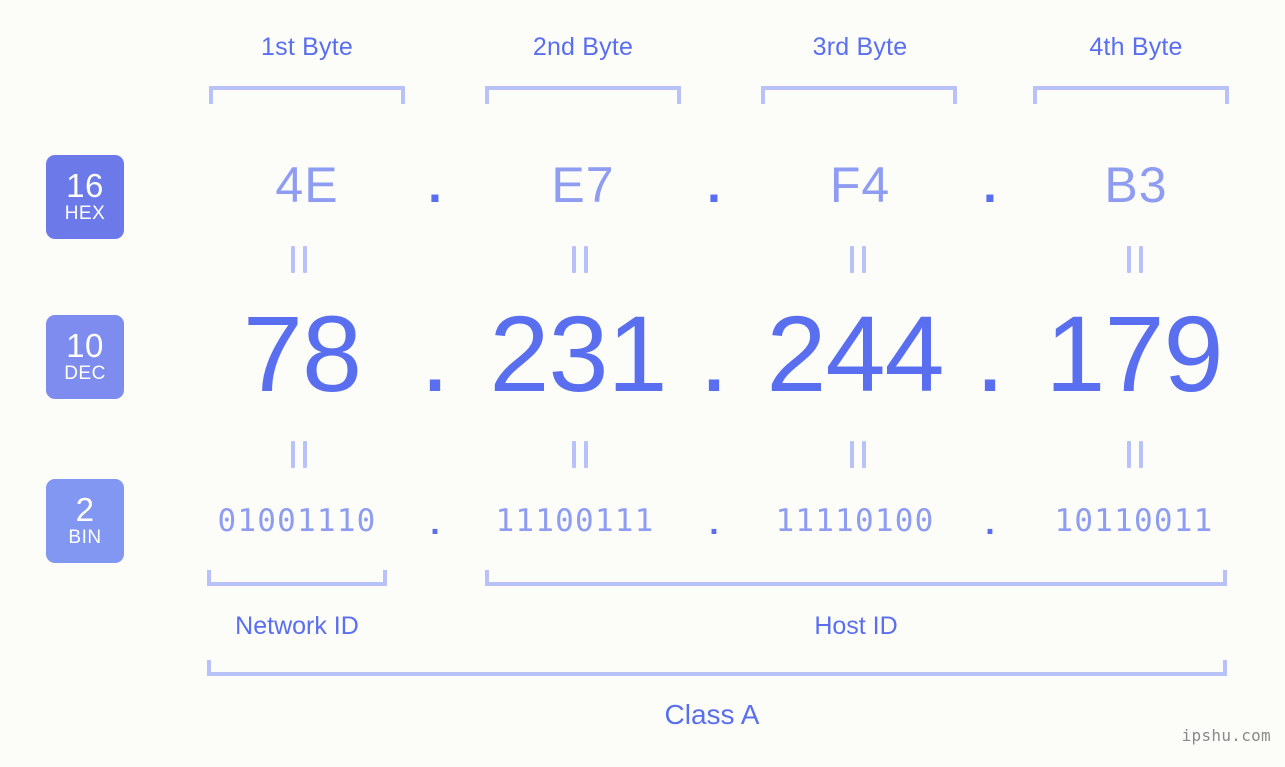 This screenshot has width=1285, height=767. I want to click on host-id-bracket, so click(856, 578).